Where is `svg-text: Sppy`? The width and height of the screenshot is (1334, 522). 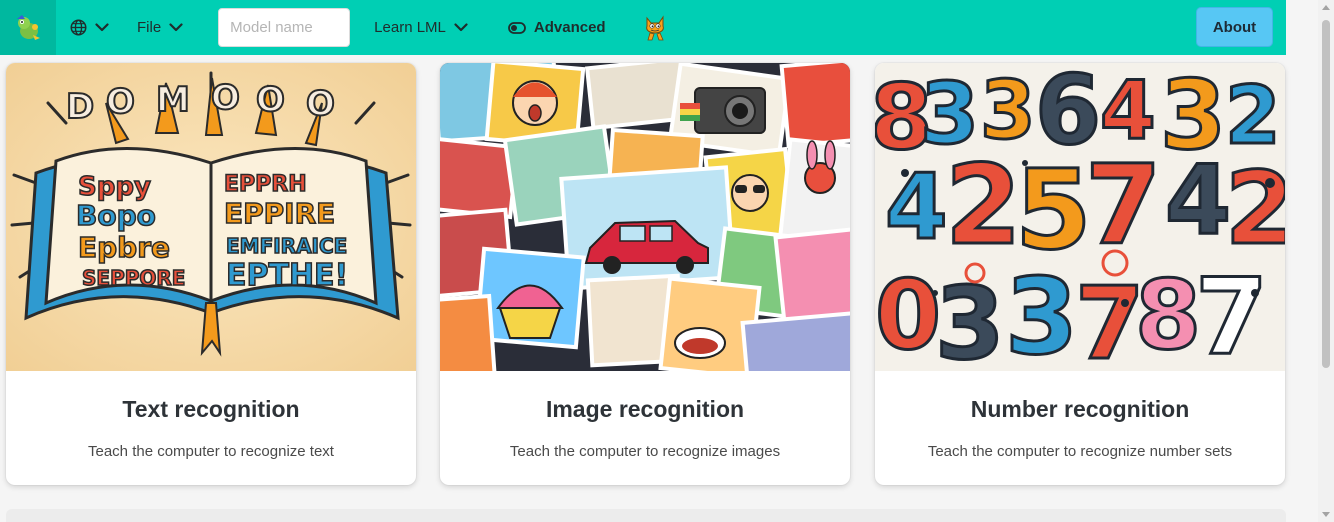 svg-text: Sppy is located at coordinates (114, 187).